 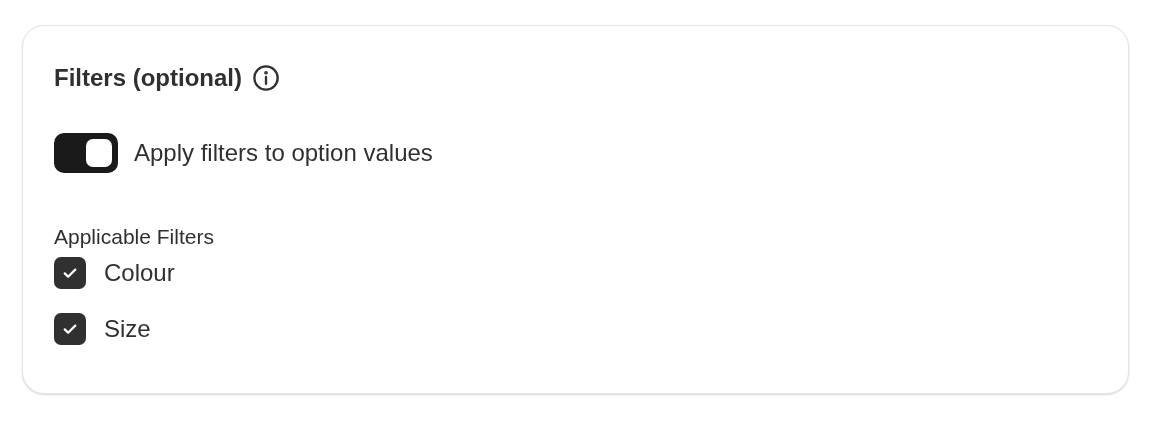 I want to click on toggle-switch, so click(x=86, y=153).